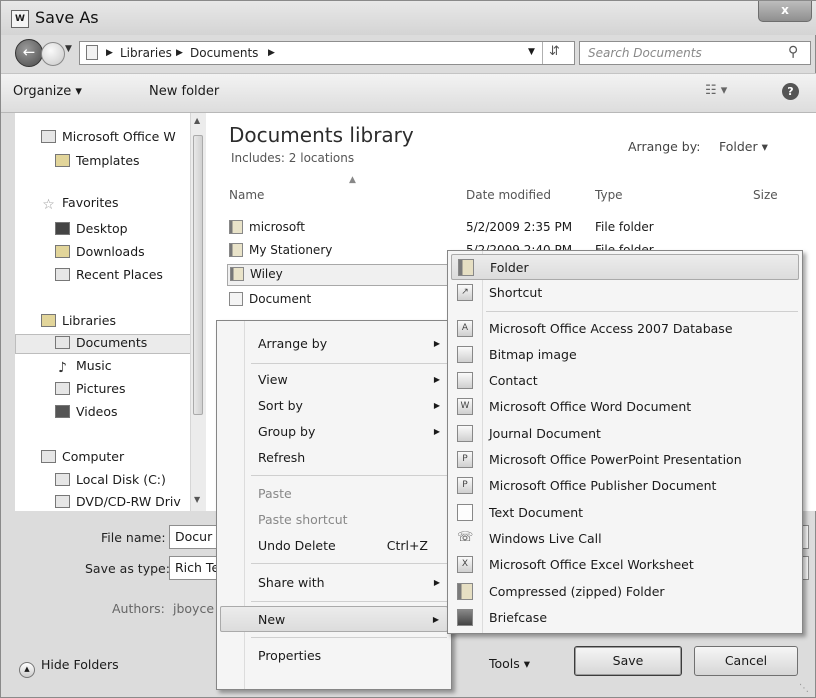  What do you see at coordinates (465, 591) in the screenshot?
I see `zip-folder-icon` at bounding box center [465, 591].